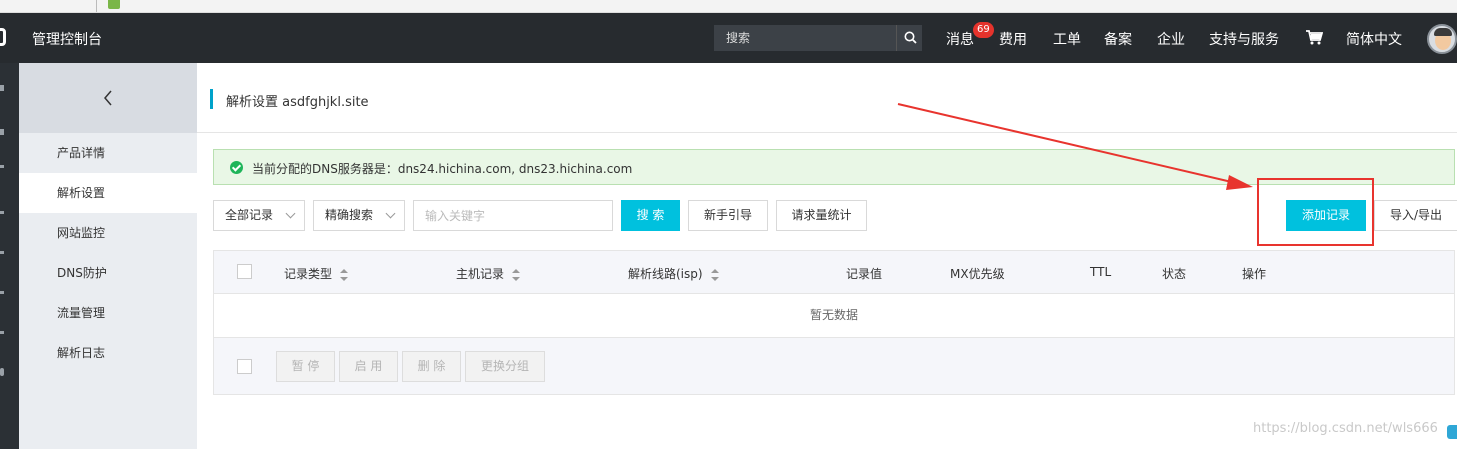 This screenshot has width=1457, height=449. Describe the element at coordinates (1013, 39) in the screenshot. I see `nav-billing: 费用` at that location.